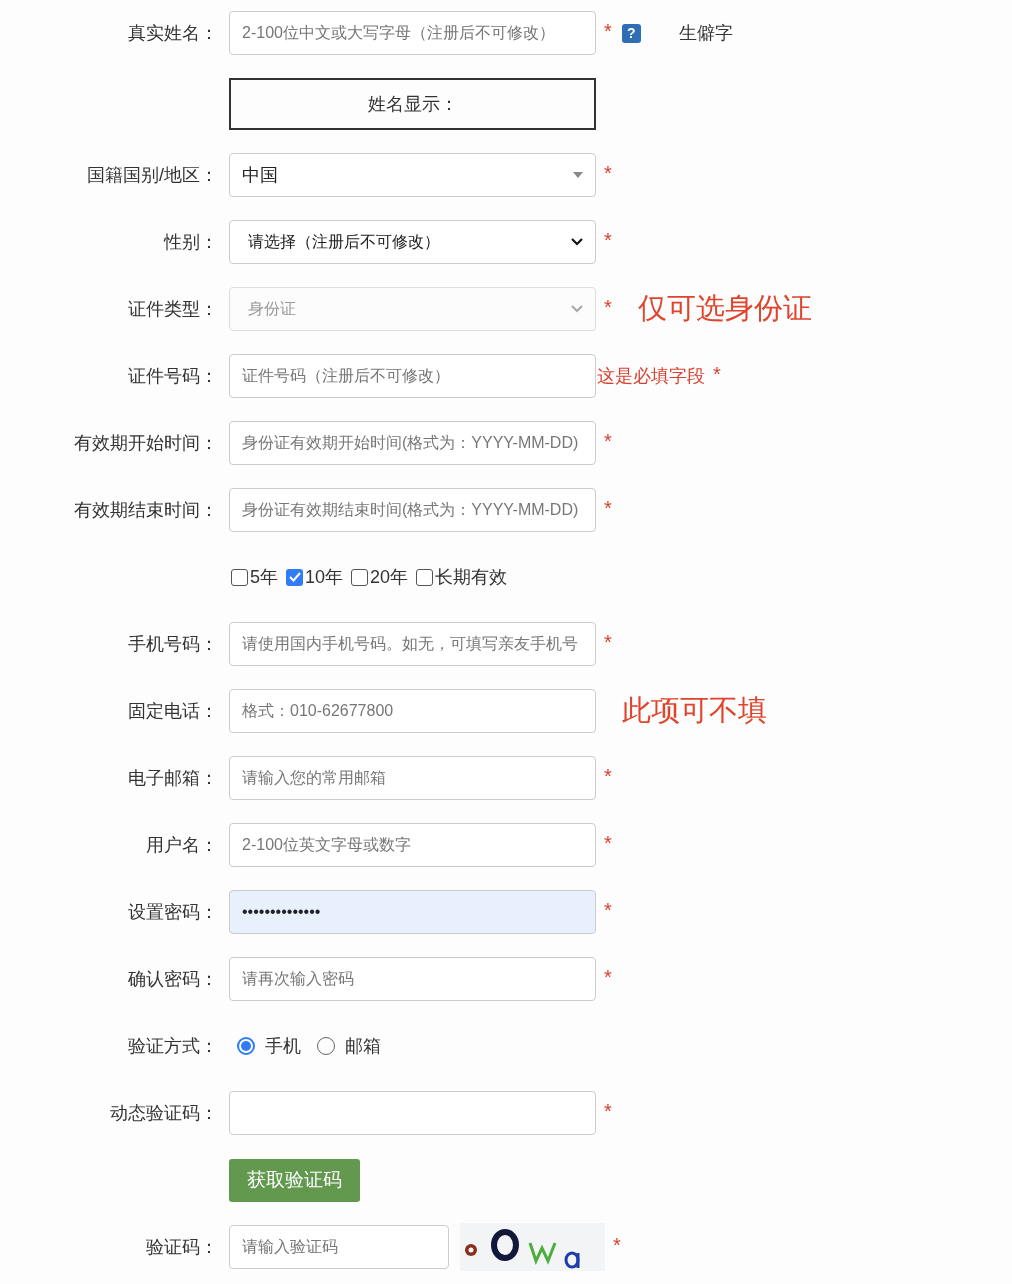  Describe the element at coordinates (412, 175) in the screenshot. I see `select-dropdown: 中国` at that location.